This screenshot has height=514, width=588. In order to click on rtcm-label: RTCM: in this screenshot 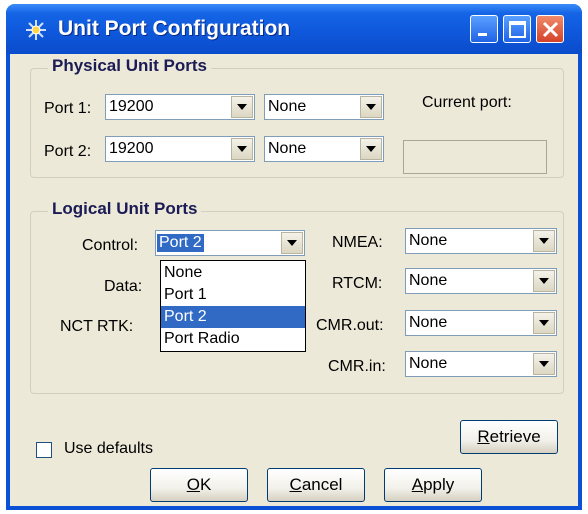, I will do `click(357, 283)`.